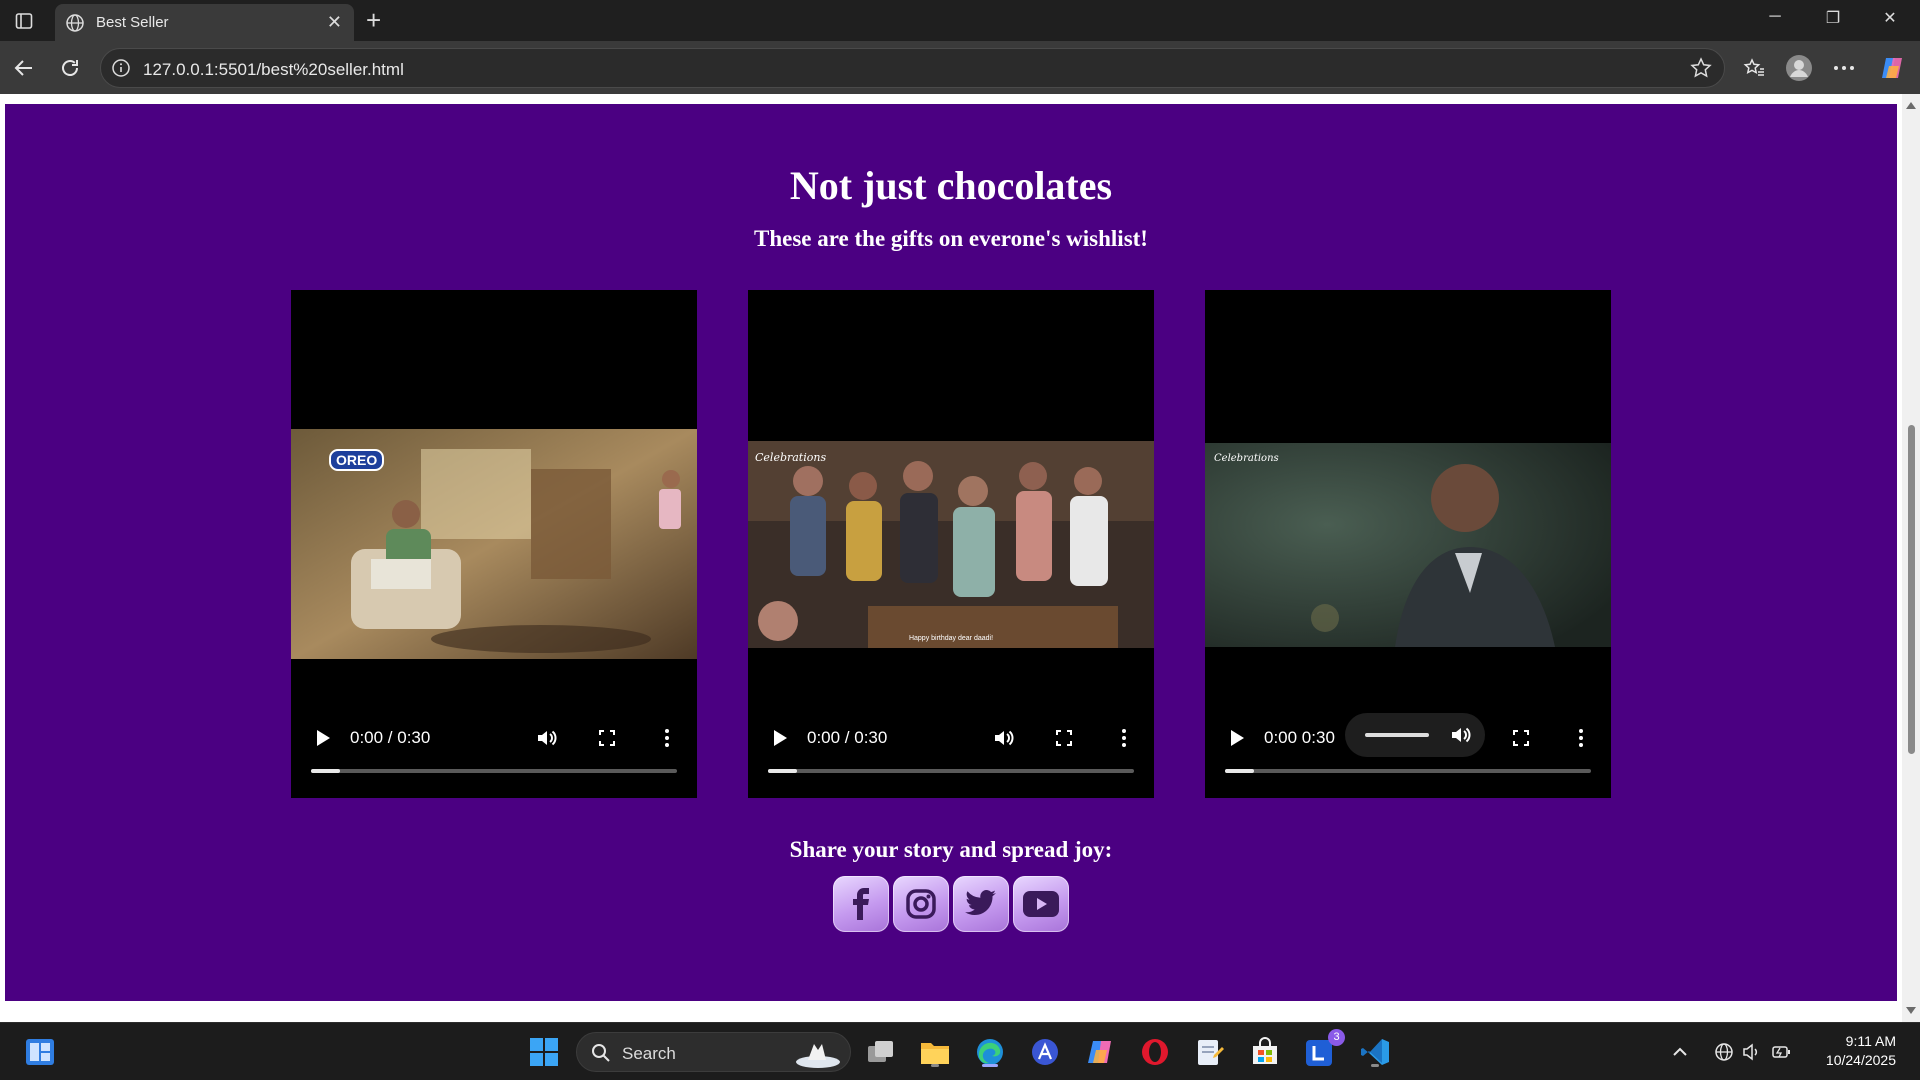 The image size is (1920, 1080). I want to click on more-menu-icon, so click(1844, 68).